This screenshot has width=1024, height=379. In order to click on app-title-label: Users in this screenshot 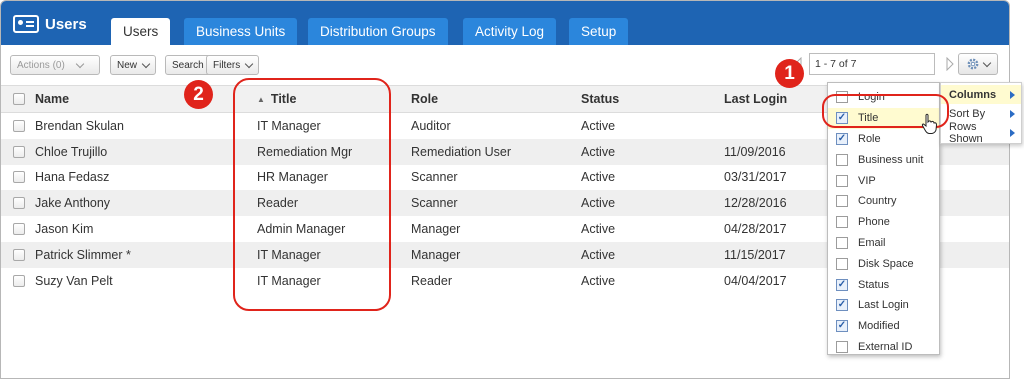, I will do `click(66, 24)`.